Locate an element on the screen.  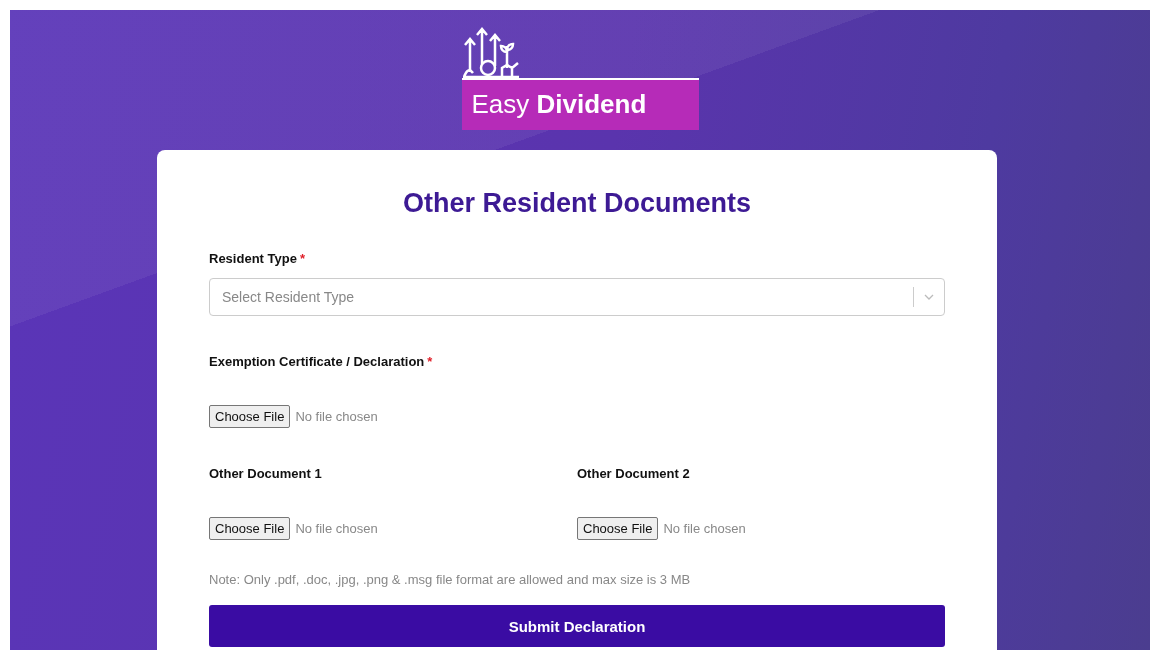
submit-button: Submit Declaration is located at coordinates (577, 626).